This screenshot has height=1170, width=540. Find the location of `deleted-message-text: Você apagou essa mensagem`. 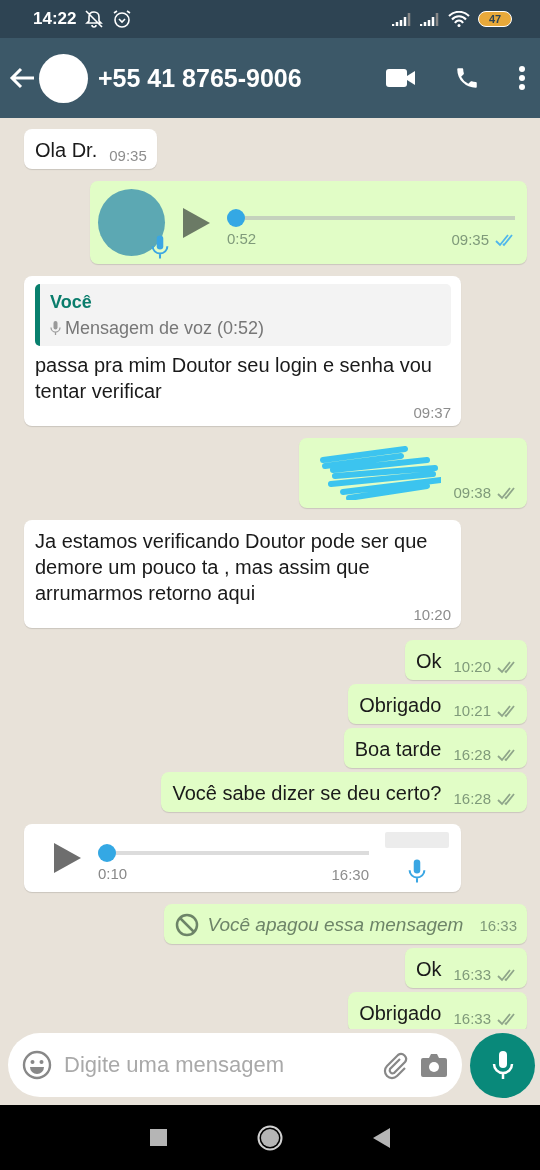

deleted-message-text: Você apagou essa mensagem is located at coordinates (335, 925).